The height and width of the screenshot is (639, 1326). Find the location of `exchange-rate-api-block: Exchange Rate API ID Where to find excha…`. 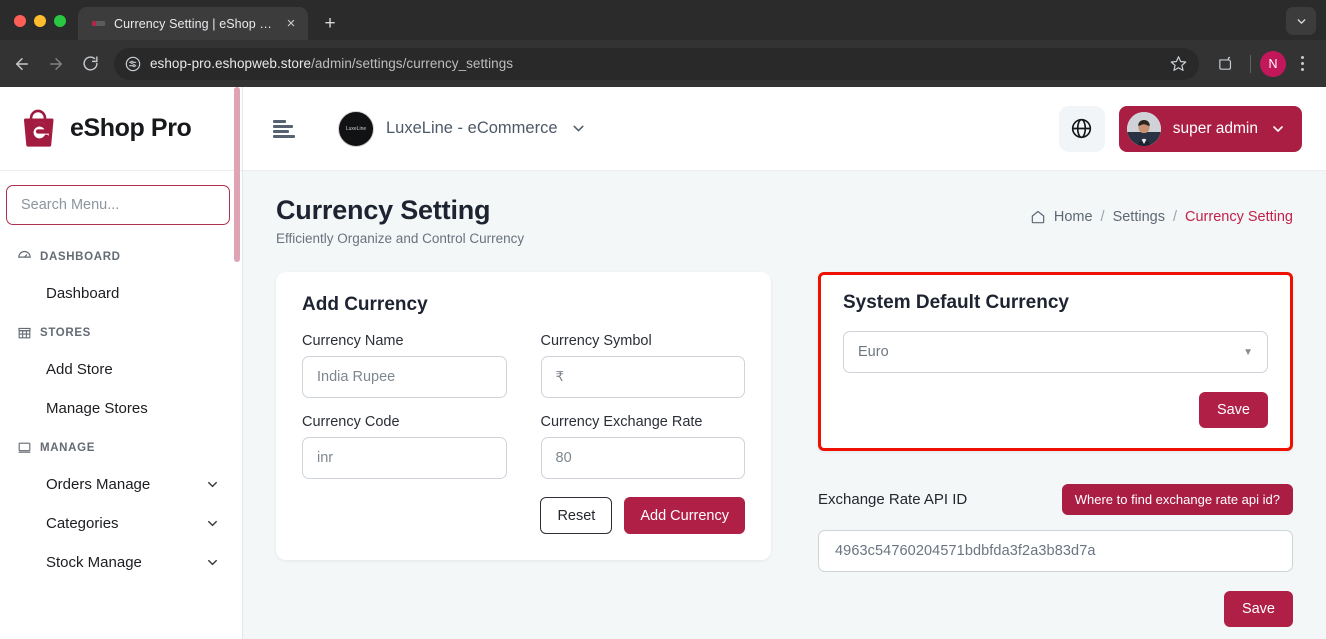

exchange-rate-api-block: Exchange Rate API ID Where to find excha… is located at coordinates (1055, 555).